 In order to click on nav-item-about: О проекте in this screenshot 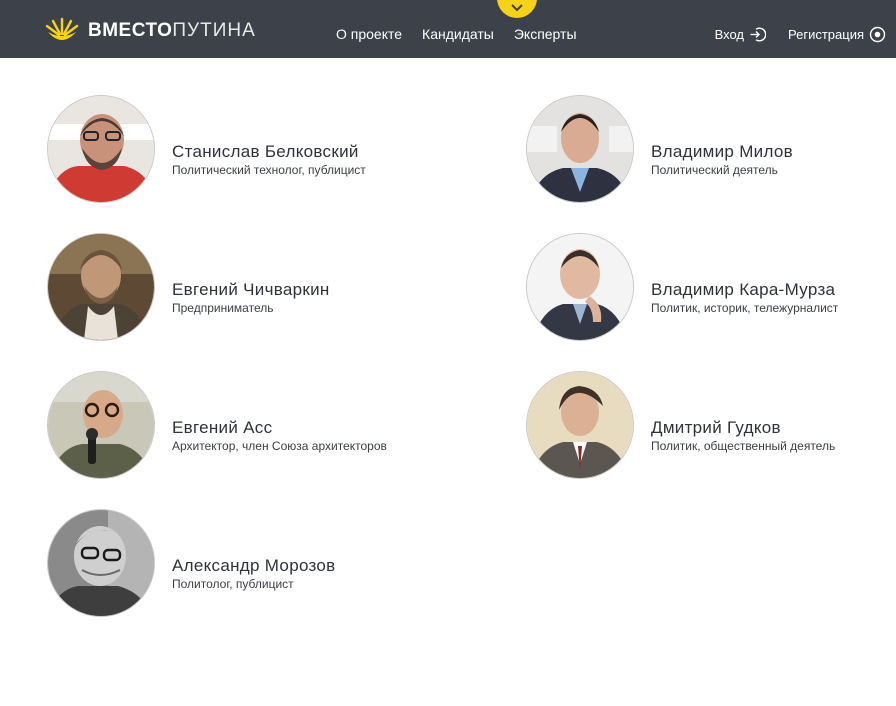, I will do `click(369, 34)`.